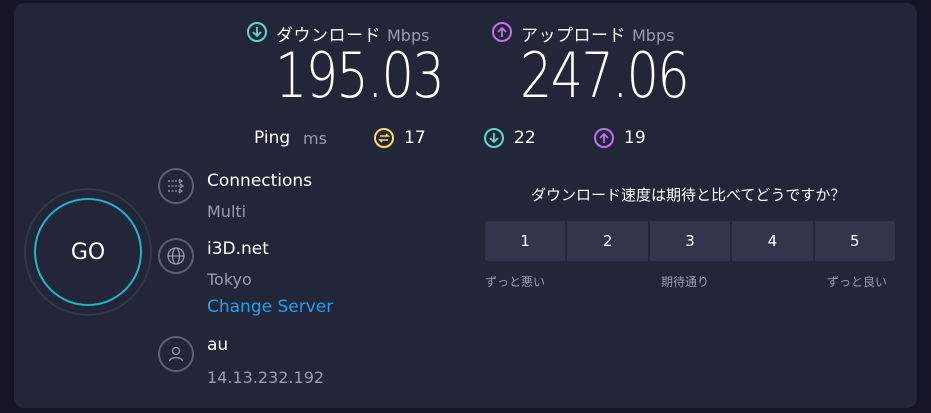  What do you see at coordinates (238, 249) in the screenshot?
I see `server-name: i3D.net` at bounding box center [238, 249].